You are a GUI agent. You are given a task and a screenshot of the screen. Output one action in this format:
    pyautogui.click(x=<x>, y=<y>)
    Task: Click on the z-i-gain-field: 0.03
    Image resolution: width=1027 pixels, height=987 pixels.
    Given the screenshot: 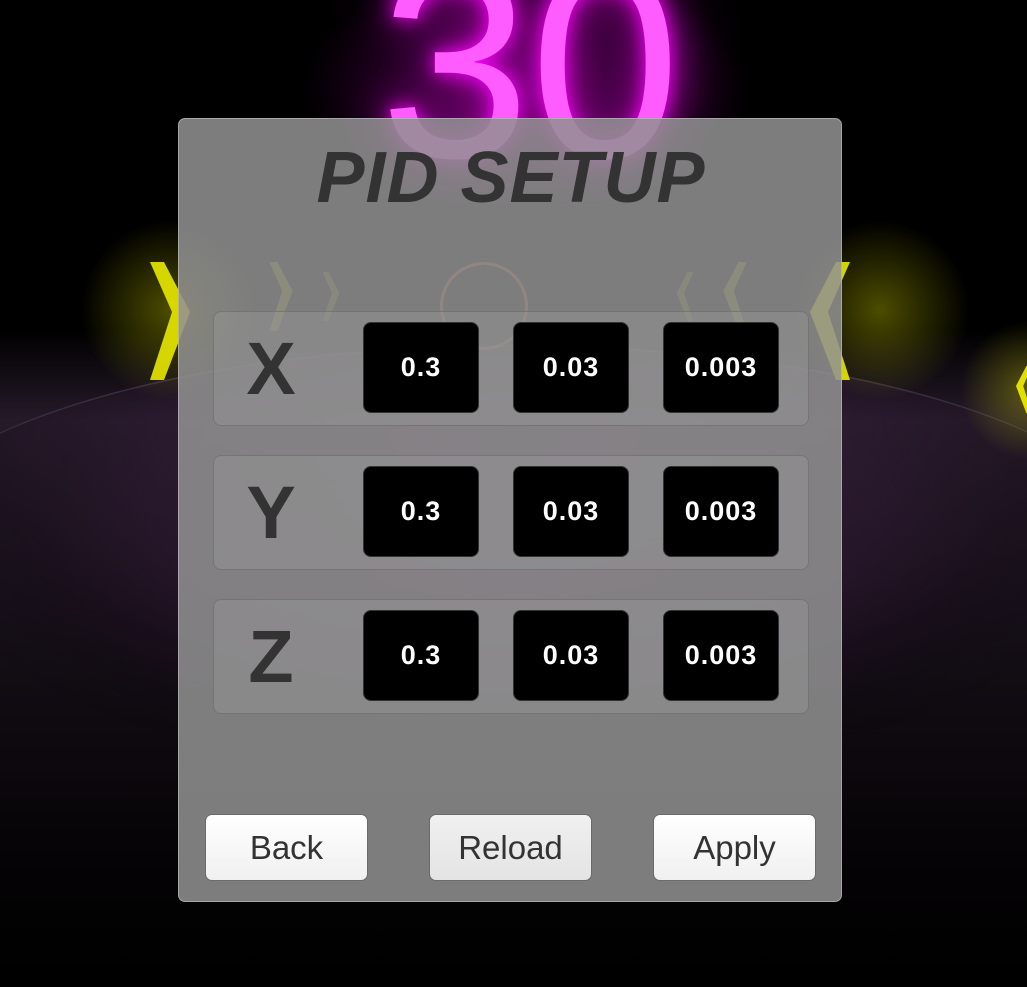 What is the action you would take?
    pyautogui.click(x=571, y=655)
    